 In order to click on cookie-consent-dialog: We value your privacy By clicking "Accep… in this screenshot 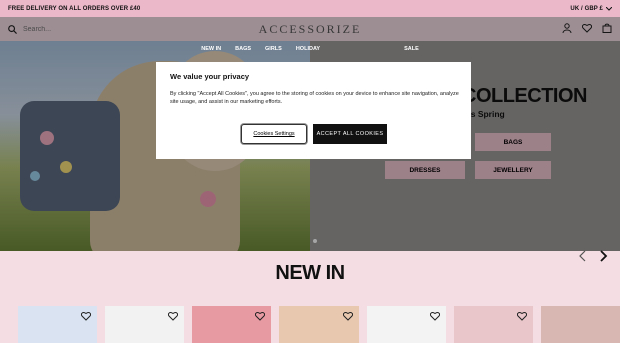, I will do `click(313, 110)`.